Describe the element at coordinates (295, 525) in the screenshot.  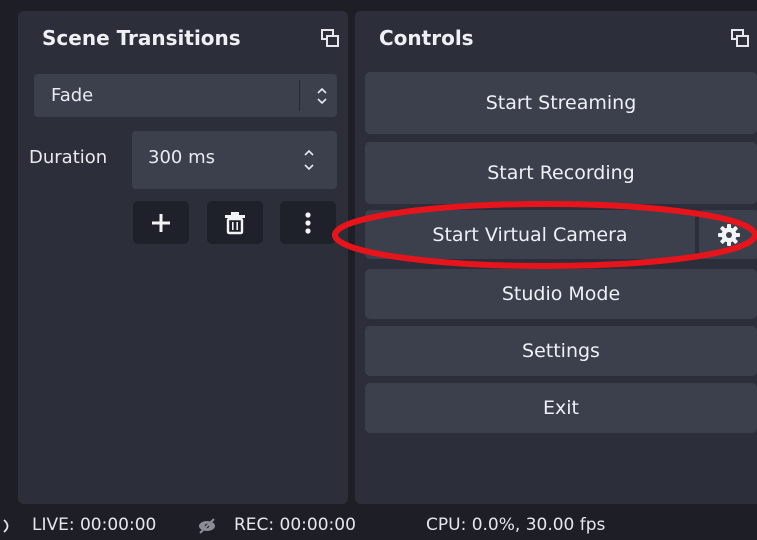
I see `rec-timer: REC: 00:00:00` at that location.